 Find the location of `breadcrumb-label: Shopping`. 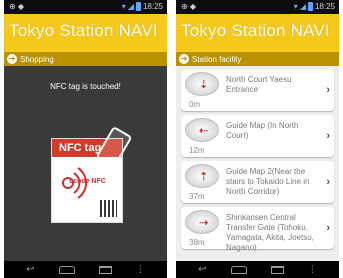

breadcrumb-label: Shopping is located at coordinates (37, 59).